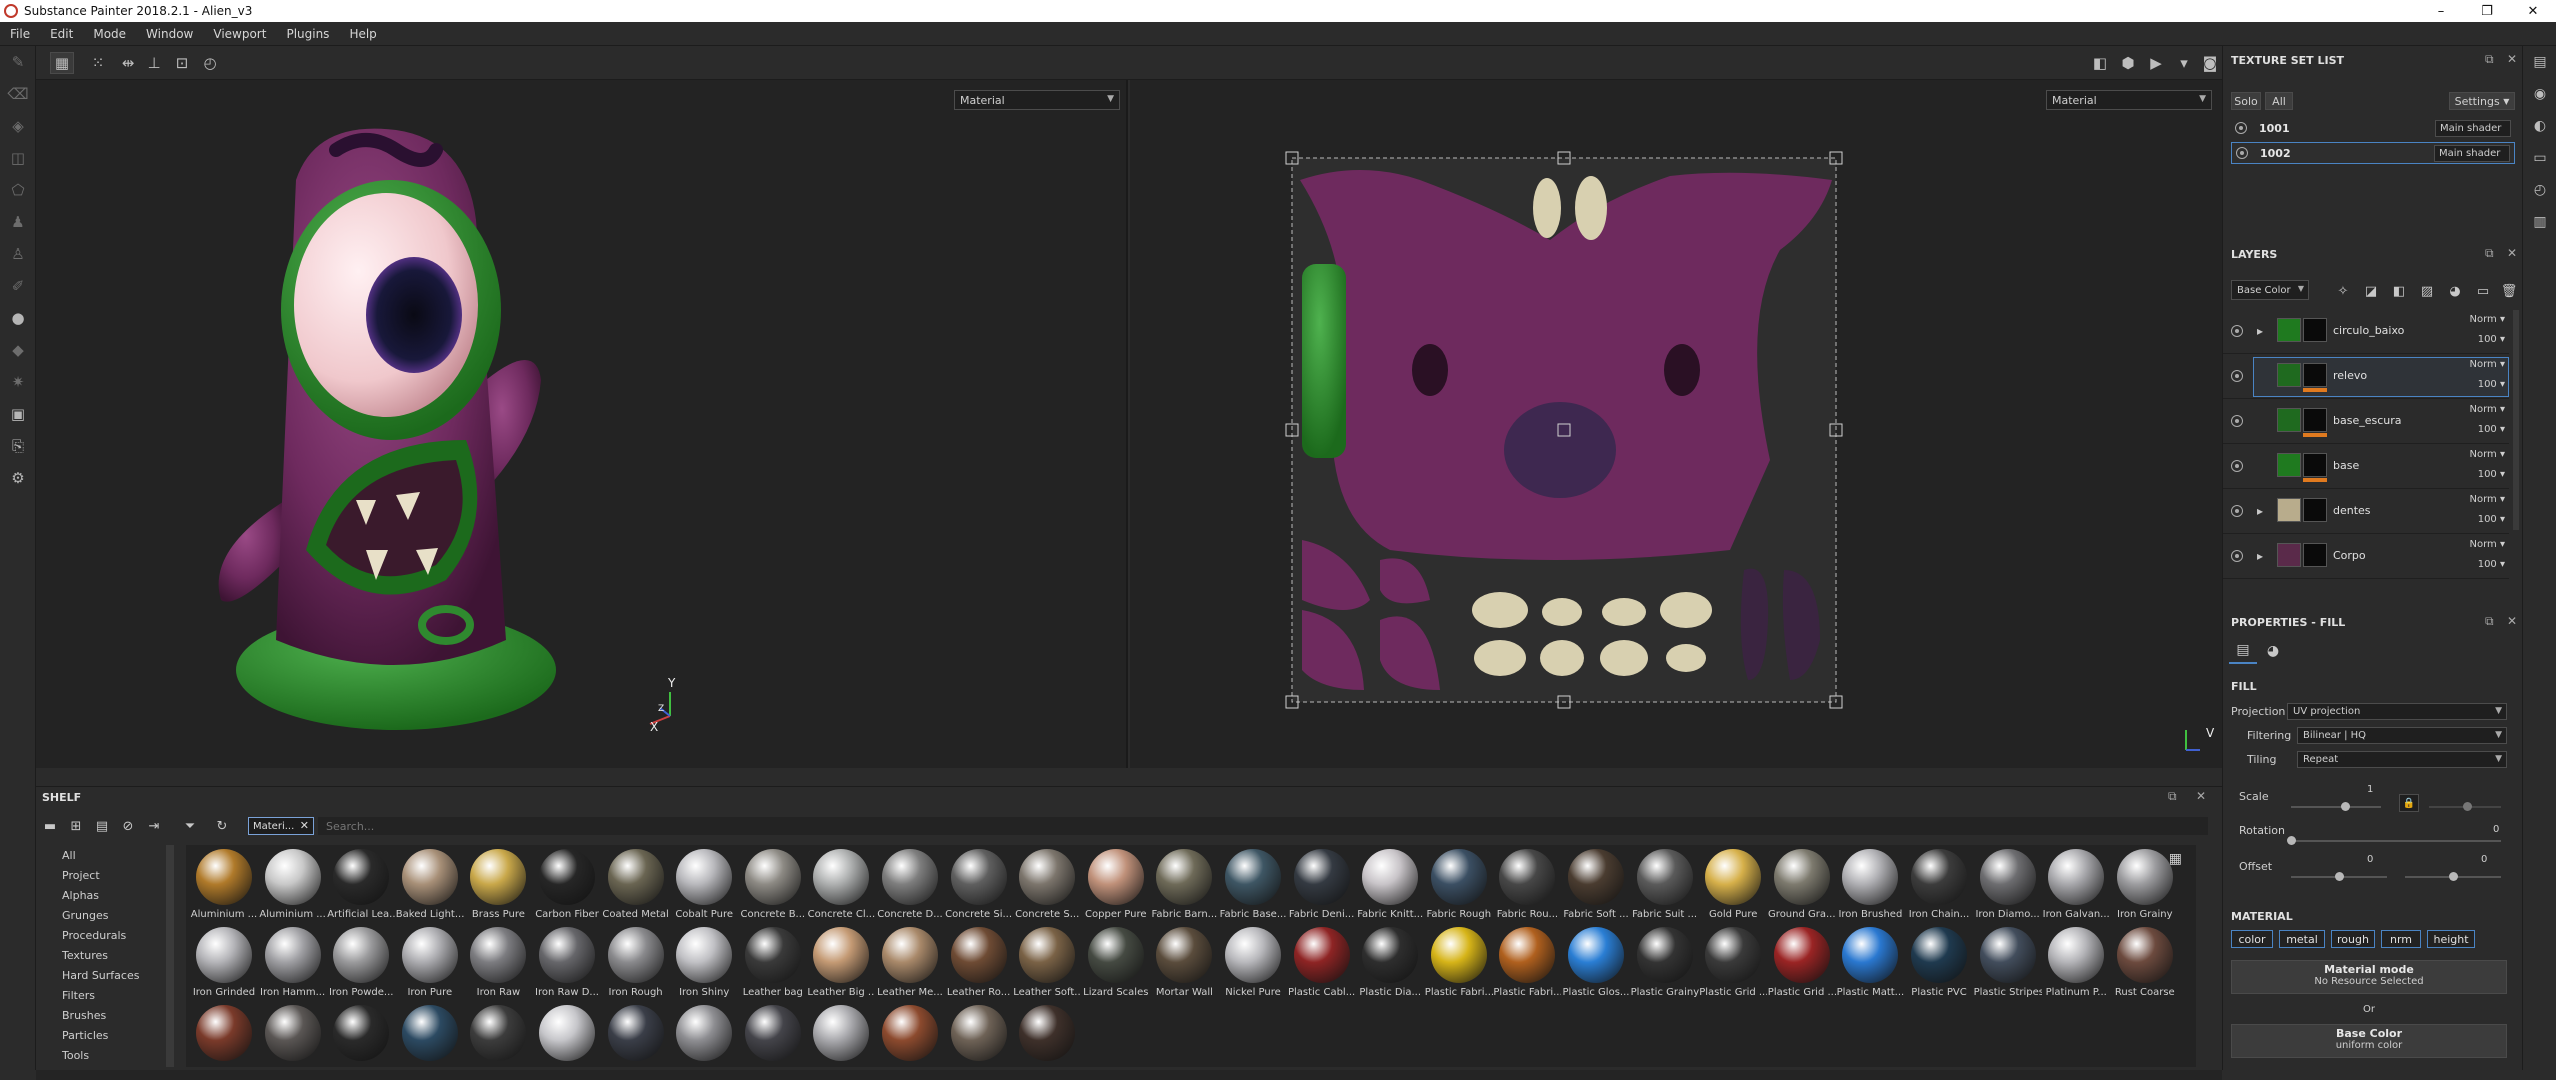 The width and height of the screenshot is (2556, 1080). What do you see at coordinates (18, 478) in the screenshot?
I see `settings-gear-icon: ⚙` at bounding box center [18, 478].